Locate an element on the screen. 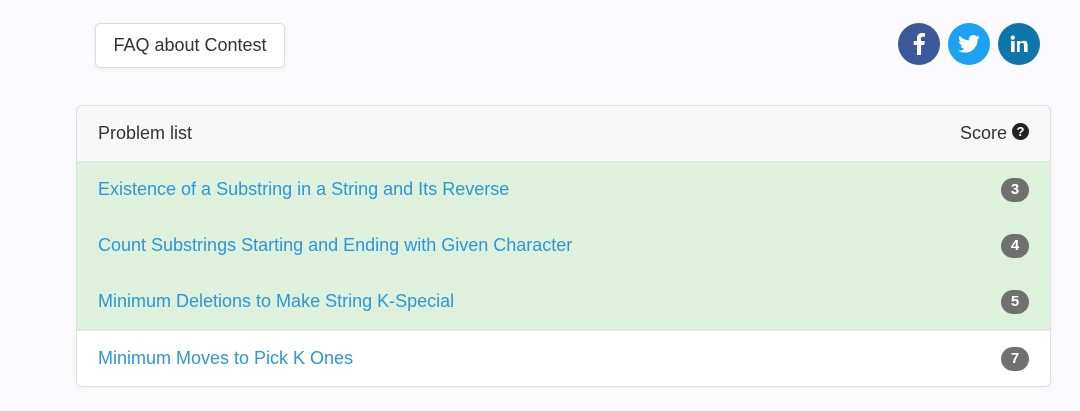 The height and width of the screenshot is (411, 1080). facebook-share-button is located at coordinates (919, 44).